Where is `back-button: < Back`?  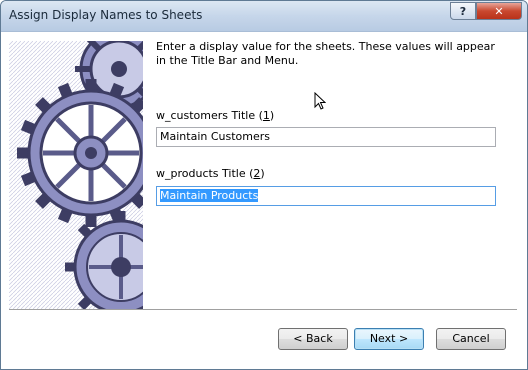 back-button: < Back is located at coordinates (313, 339).